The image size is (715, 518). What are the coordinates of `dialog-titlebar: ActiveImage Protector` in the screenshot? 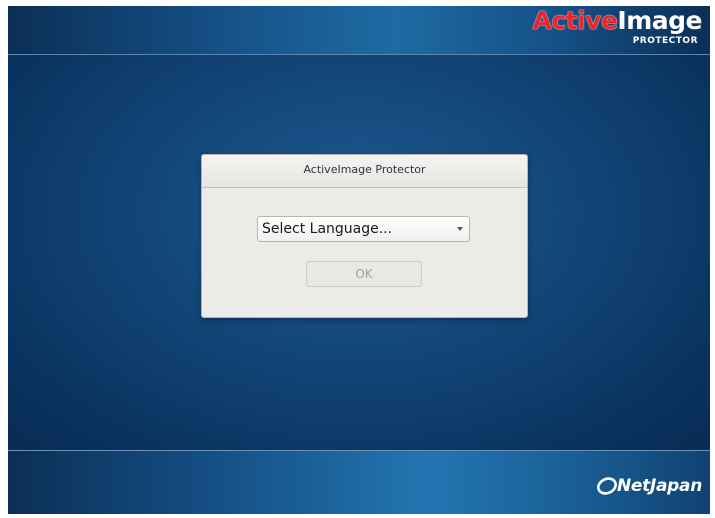 It's located at (364, 171).